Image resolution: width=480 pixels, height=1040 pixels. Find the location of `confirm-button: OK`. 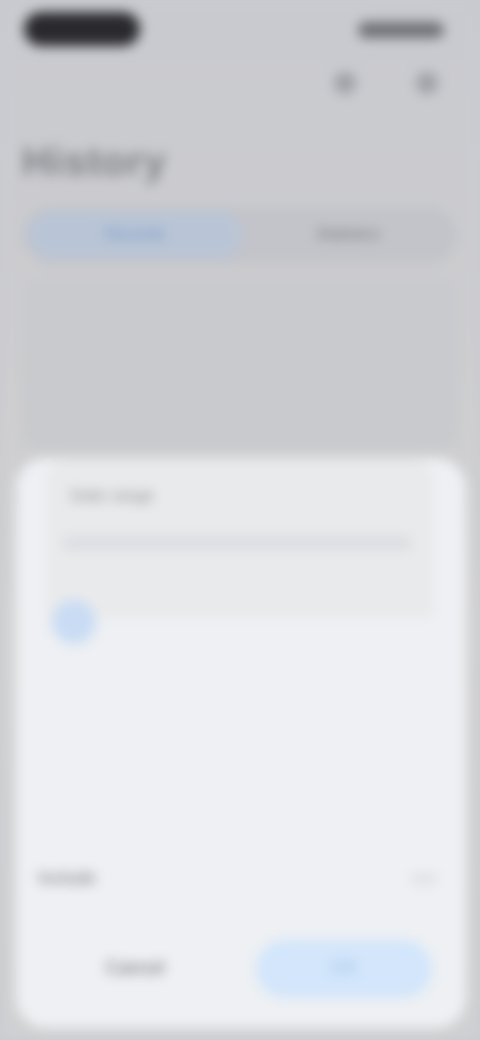

confirm-button: OK is located at coordinates (344, 969).